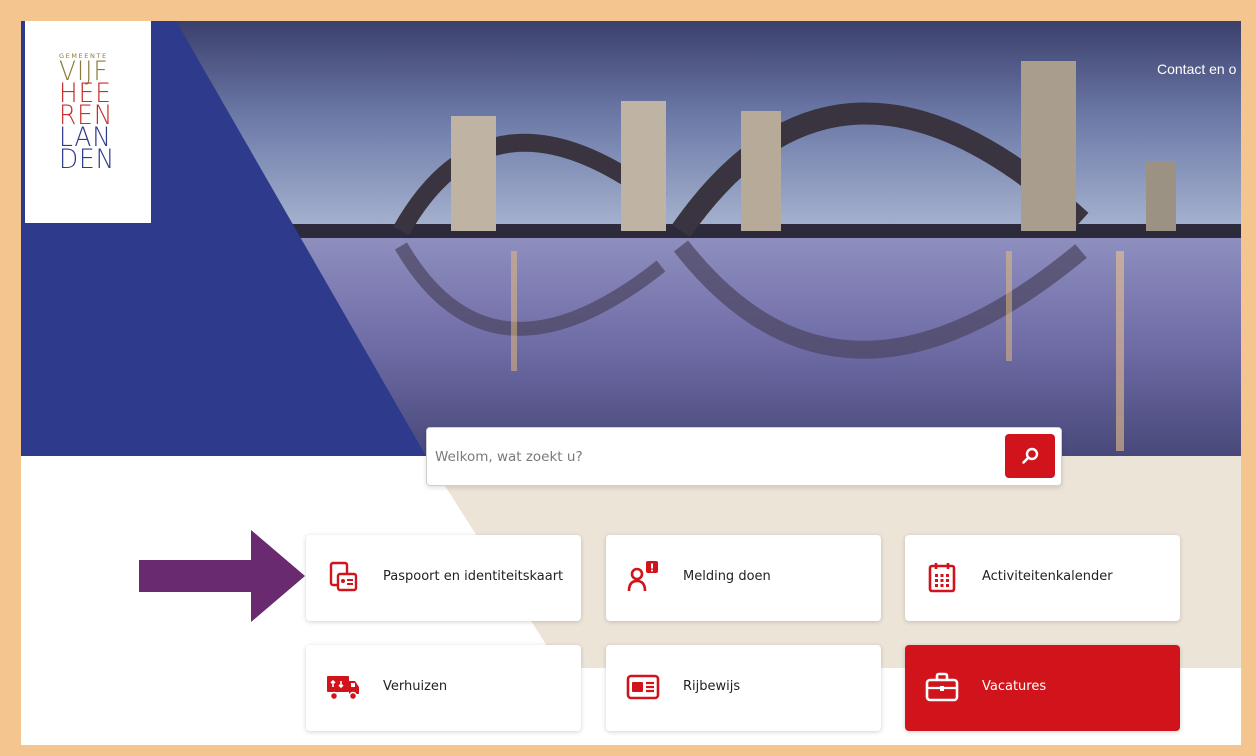  What do you see at coordinates (942, 687) in the screenshot?
I see `briefcase-icon` at bounding box center [942, 687].